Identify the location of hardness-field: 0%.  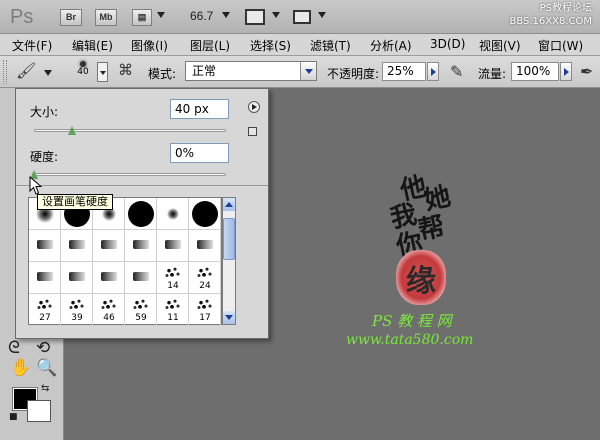
(199, 153).